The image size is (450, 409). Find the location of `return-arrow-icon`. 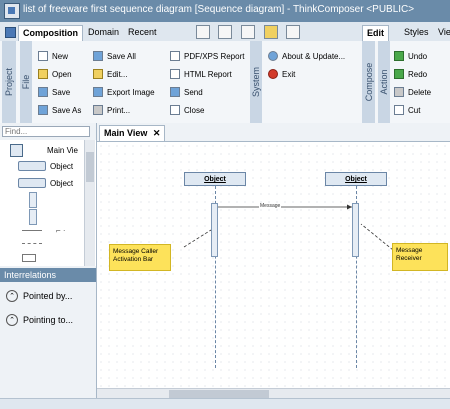

return-arrow-icon is located at coordinates (32, 243).